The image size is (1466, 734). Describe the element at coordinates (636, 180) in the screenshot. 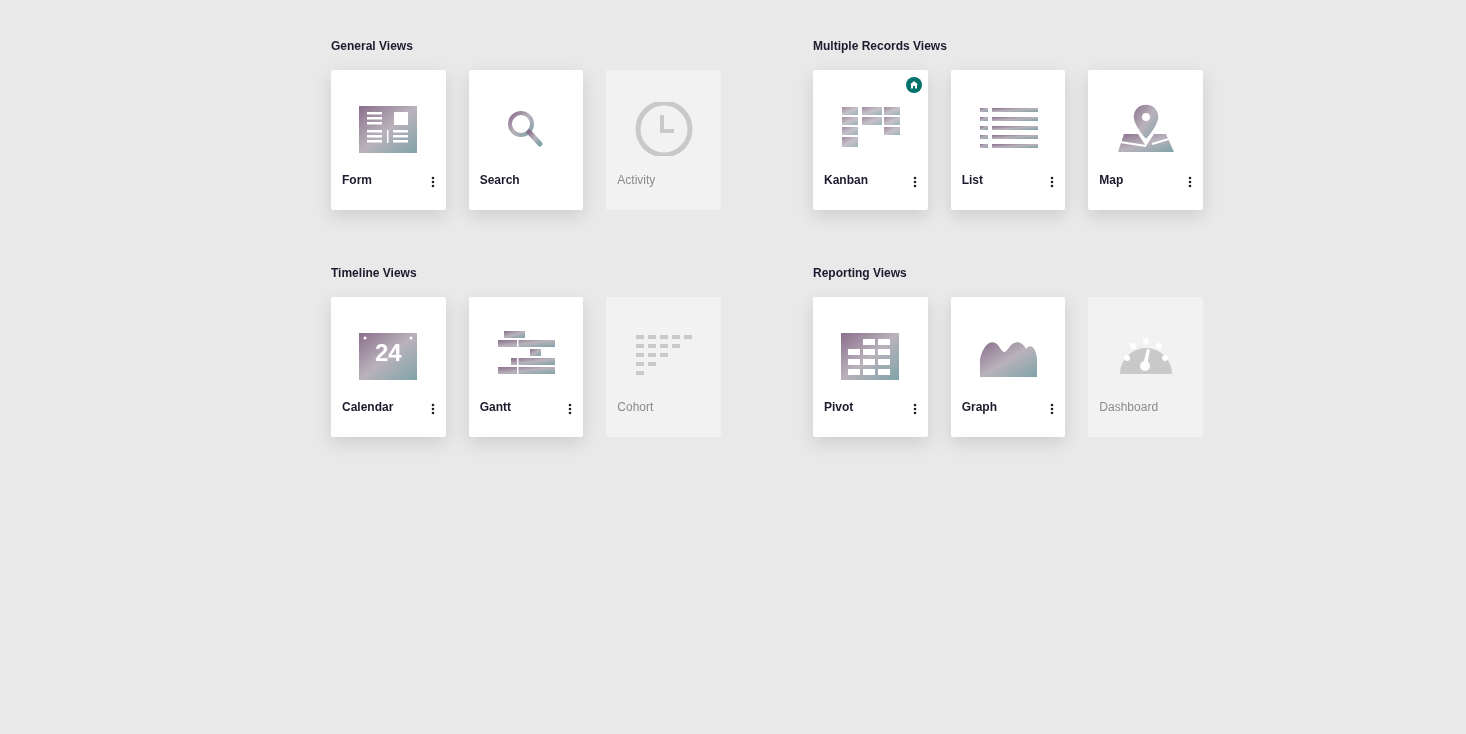

I see `view-label: Activity` at that location.